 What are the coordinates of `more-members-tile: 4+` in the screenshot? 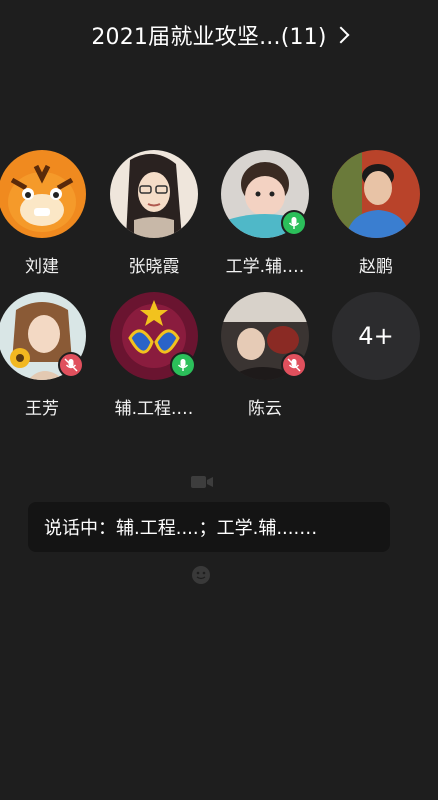 It's located at (376, 336).